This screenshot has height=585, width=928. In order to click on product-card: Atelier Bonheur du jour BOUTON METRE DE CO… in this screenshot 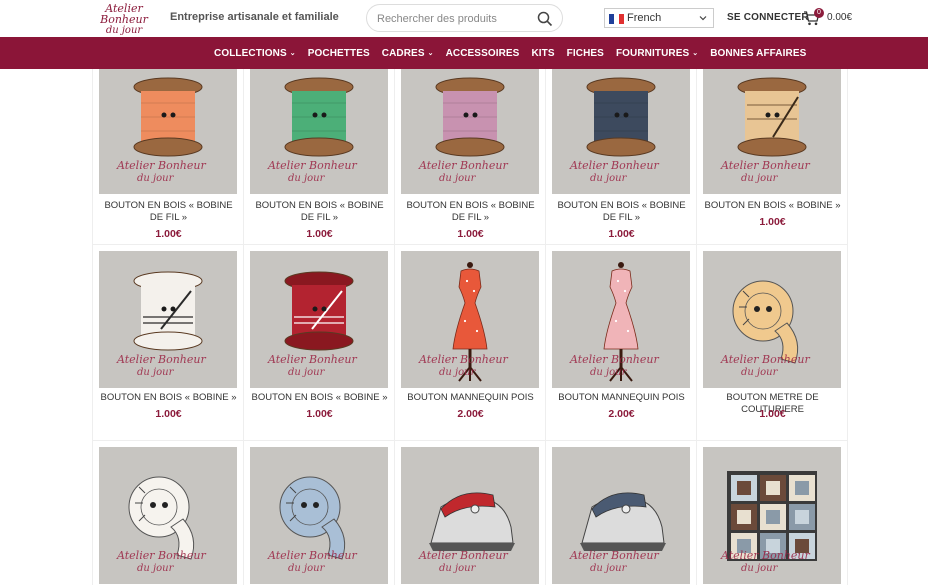, I will do `click(772, 343)`.